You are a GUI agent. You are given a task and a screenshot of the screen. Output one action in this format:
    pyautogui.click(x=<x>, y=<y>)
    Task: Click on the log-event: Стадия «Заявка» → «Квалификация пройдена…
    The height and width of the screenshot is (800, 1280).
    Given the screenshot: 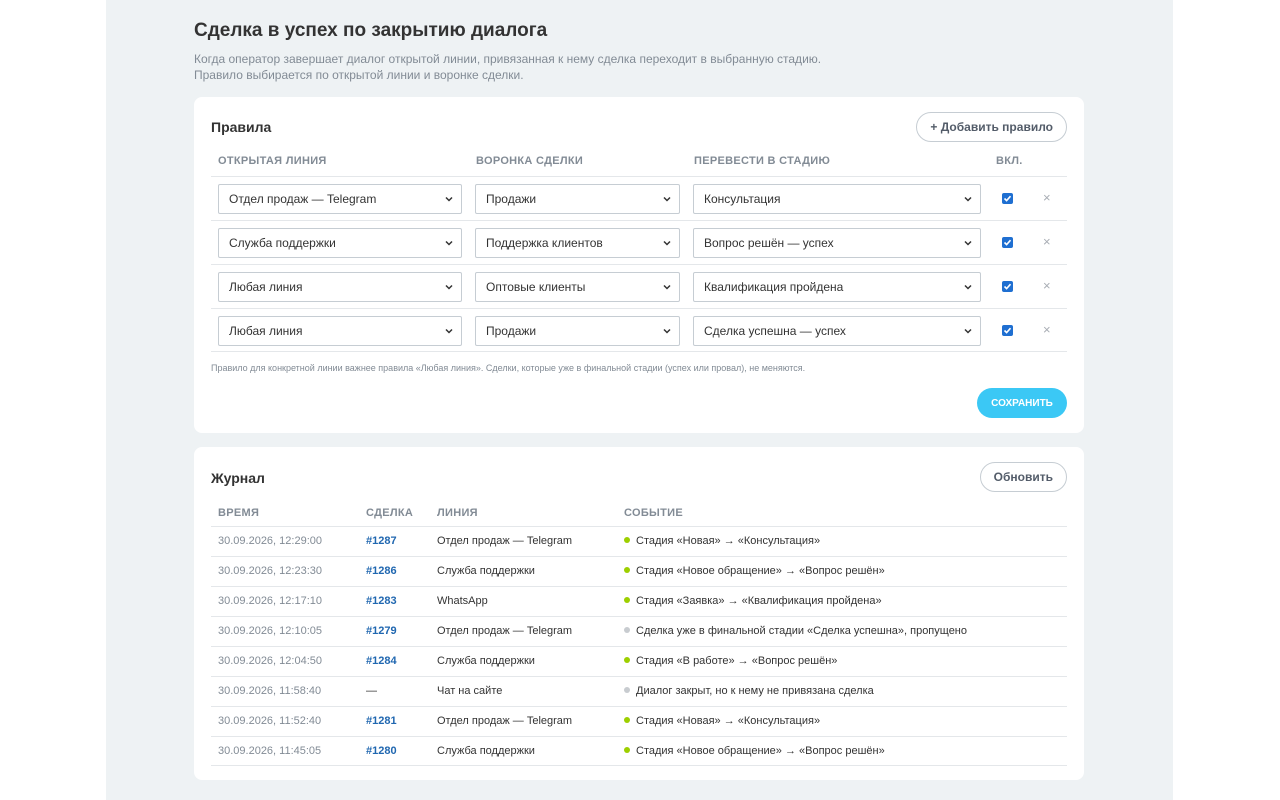 What is the action you would take?
    pyautogui.click(x=753, y=601)
    